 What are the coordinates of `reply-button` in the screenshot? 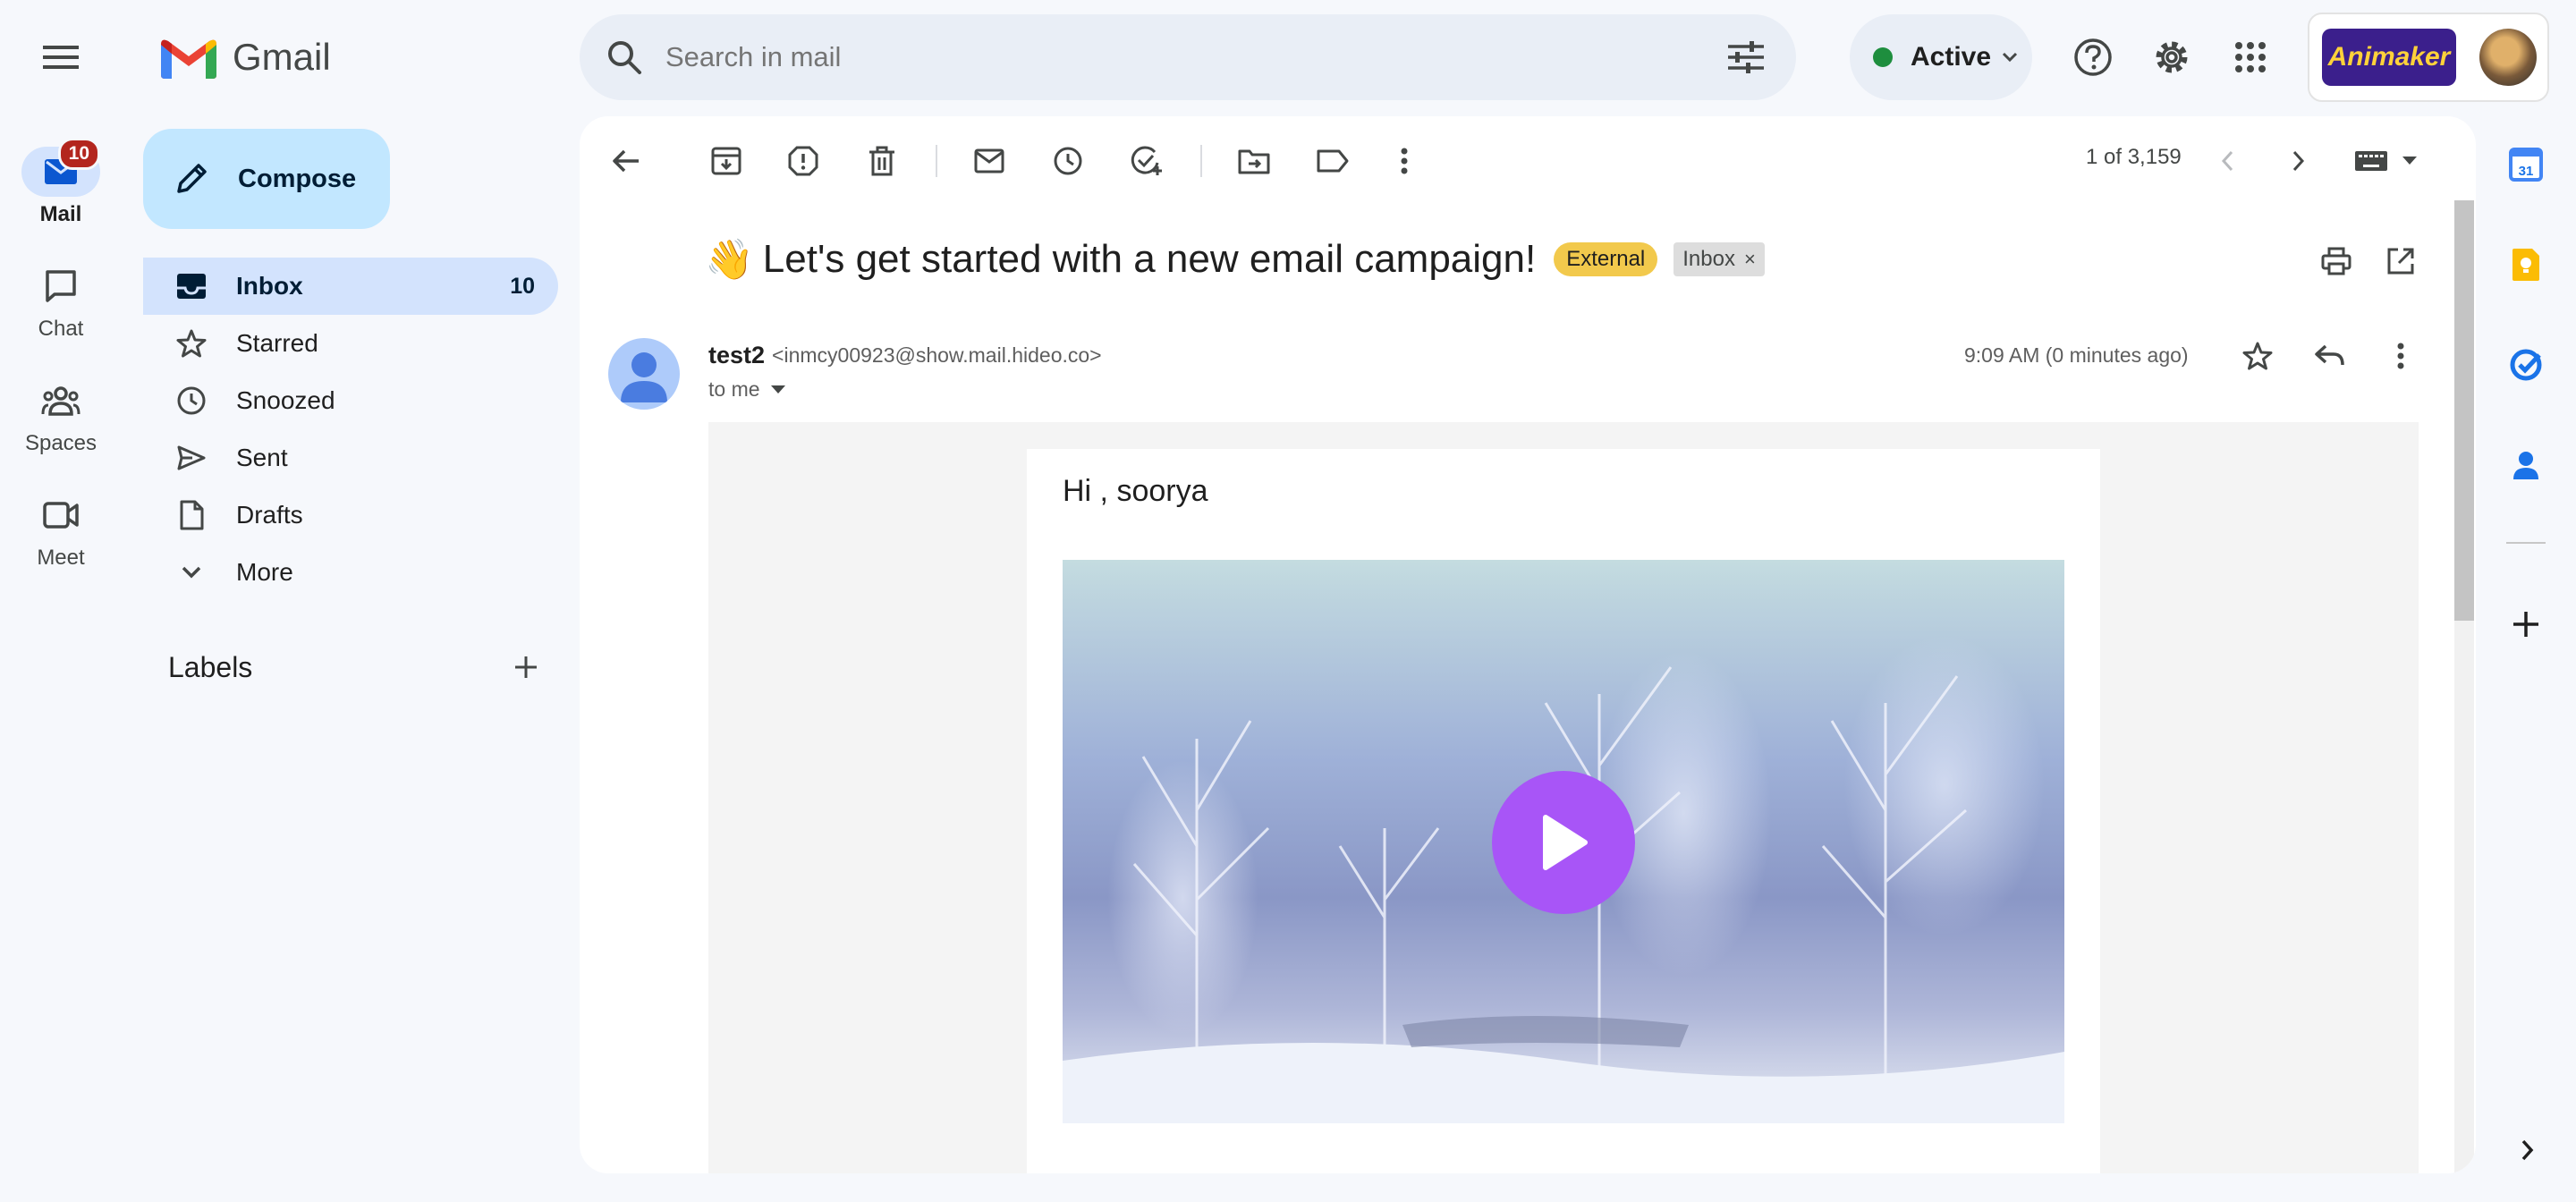 It's located at (2329, 356).